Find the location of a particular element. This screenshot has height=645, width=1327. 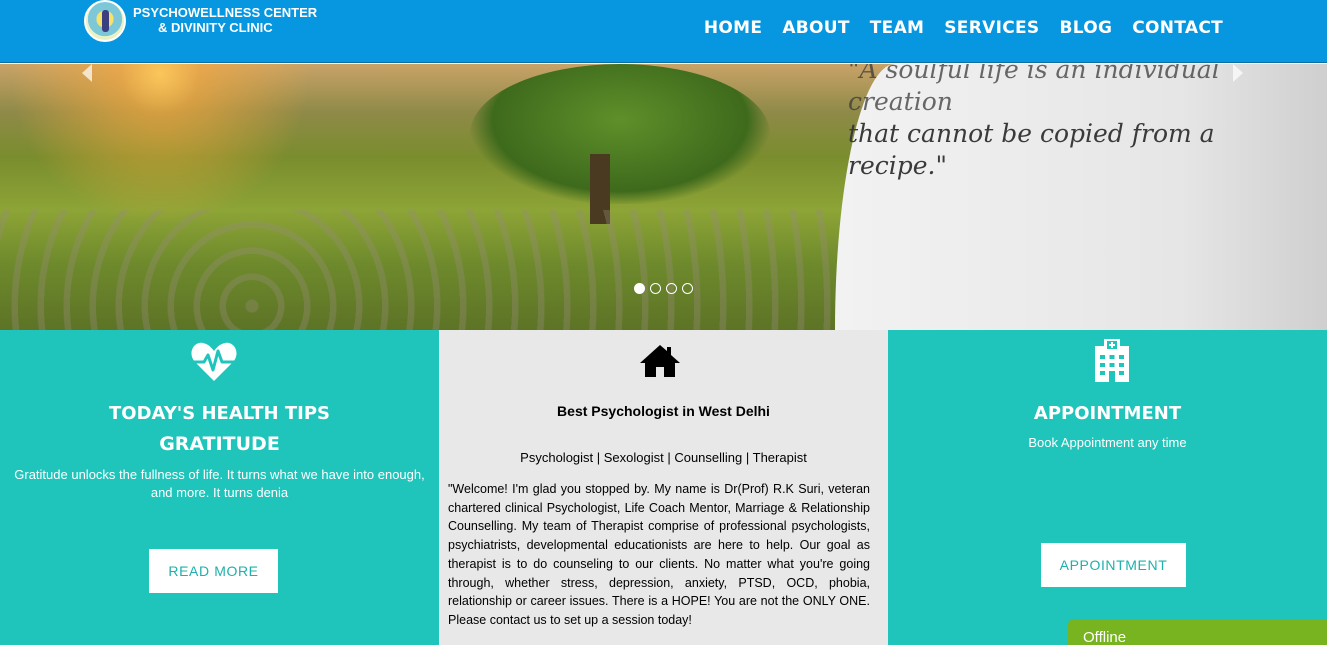

chat-offline-widget: Offline is located at coordinates (1197, 632).